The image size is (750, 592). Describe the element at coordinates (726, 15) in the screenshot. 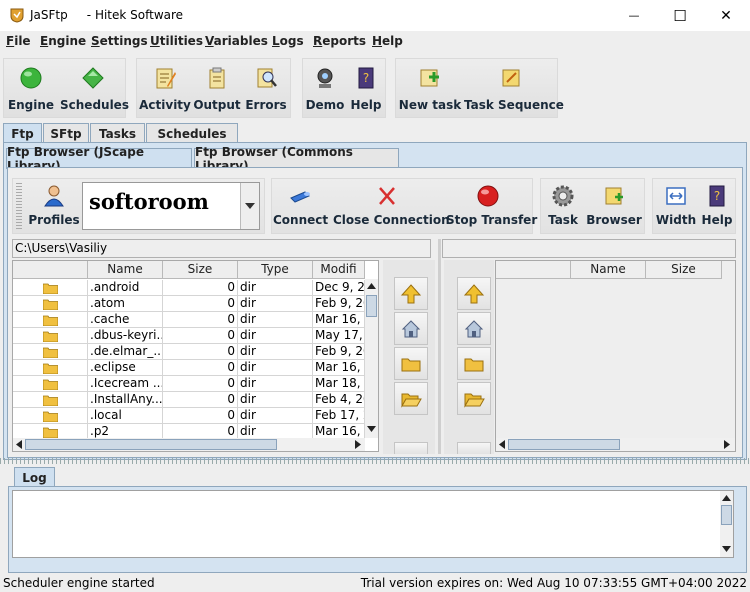

I see `close-button: ✕` at that location.